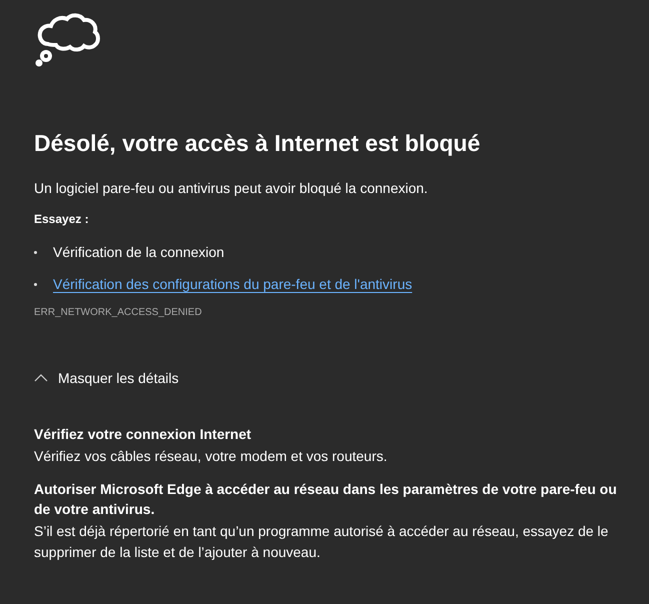 The height and width of the screenshot is (604, 649). Describe the element at coordinates (143, 434) in the screenshot. I see `detail-heading: Vérifiez votre connexion Internet` at that location.